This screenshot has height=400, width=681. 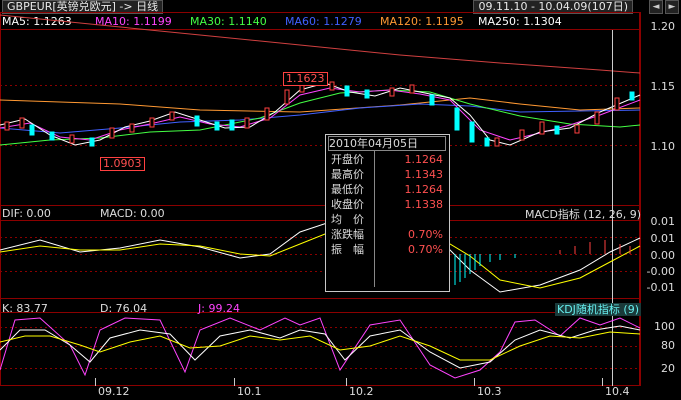 I want to click on popup-date: 2010年04月05日, so click(x=387, y=143).